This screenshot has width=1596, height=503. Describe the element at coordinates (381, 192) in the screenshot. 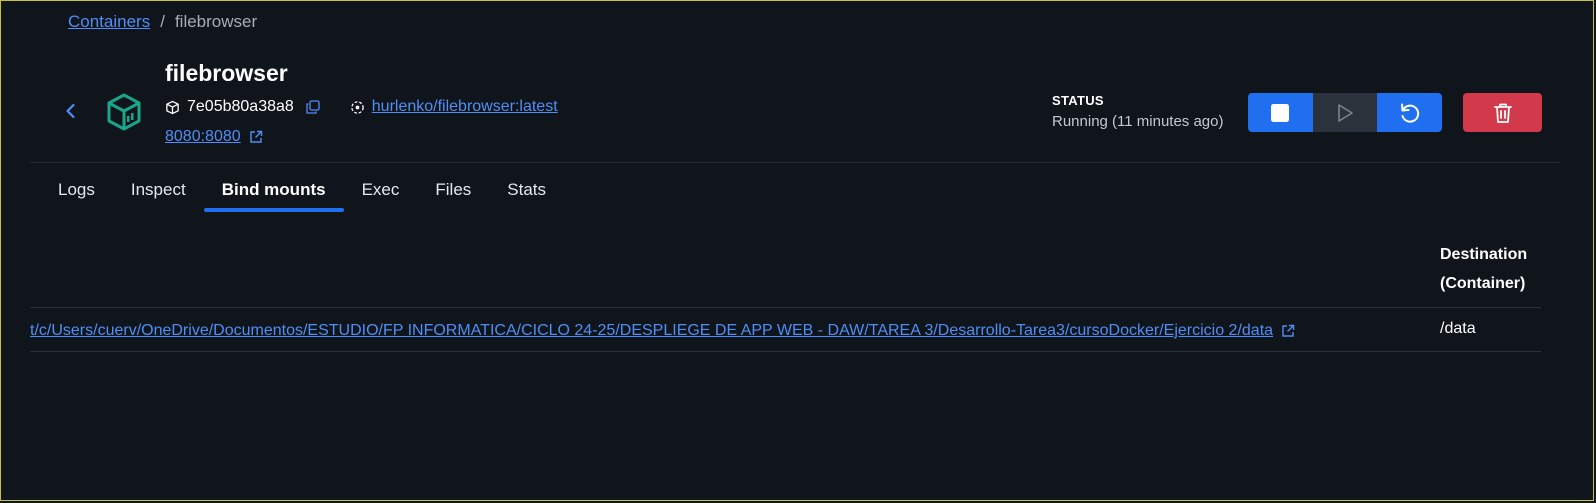

I see `tab-exec: Exec` at that location.